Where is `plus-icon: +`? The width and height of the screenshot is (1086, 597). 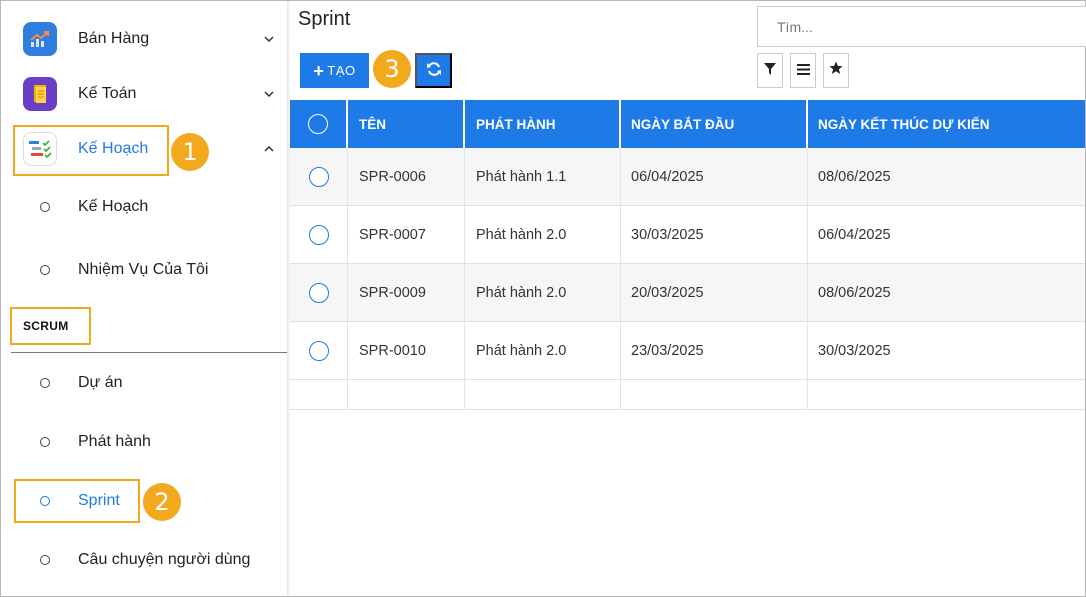
plus-icon: + is located at coordinates (319, 70).